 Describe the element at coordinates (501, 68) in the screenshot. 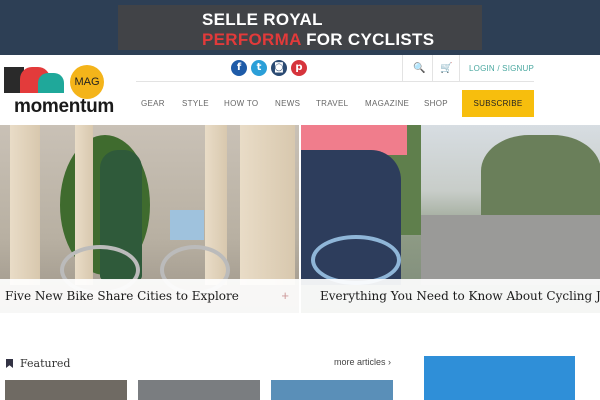

I see `login-signup-link: LOGIN / SIGNUP` at that location.